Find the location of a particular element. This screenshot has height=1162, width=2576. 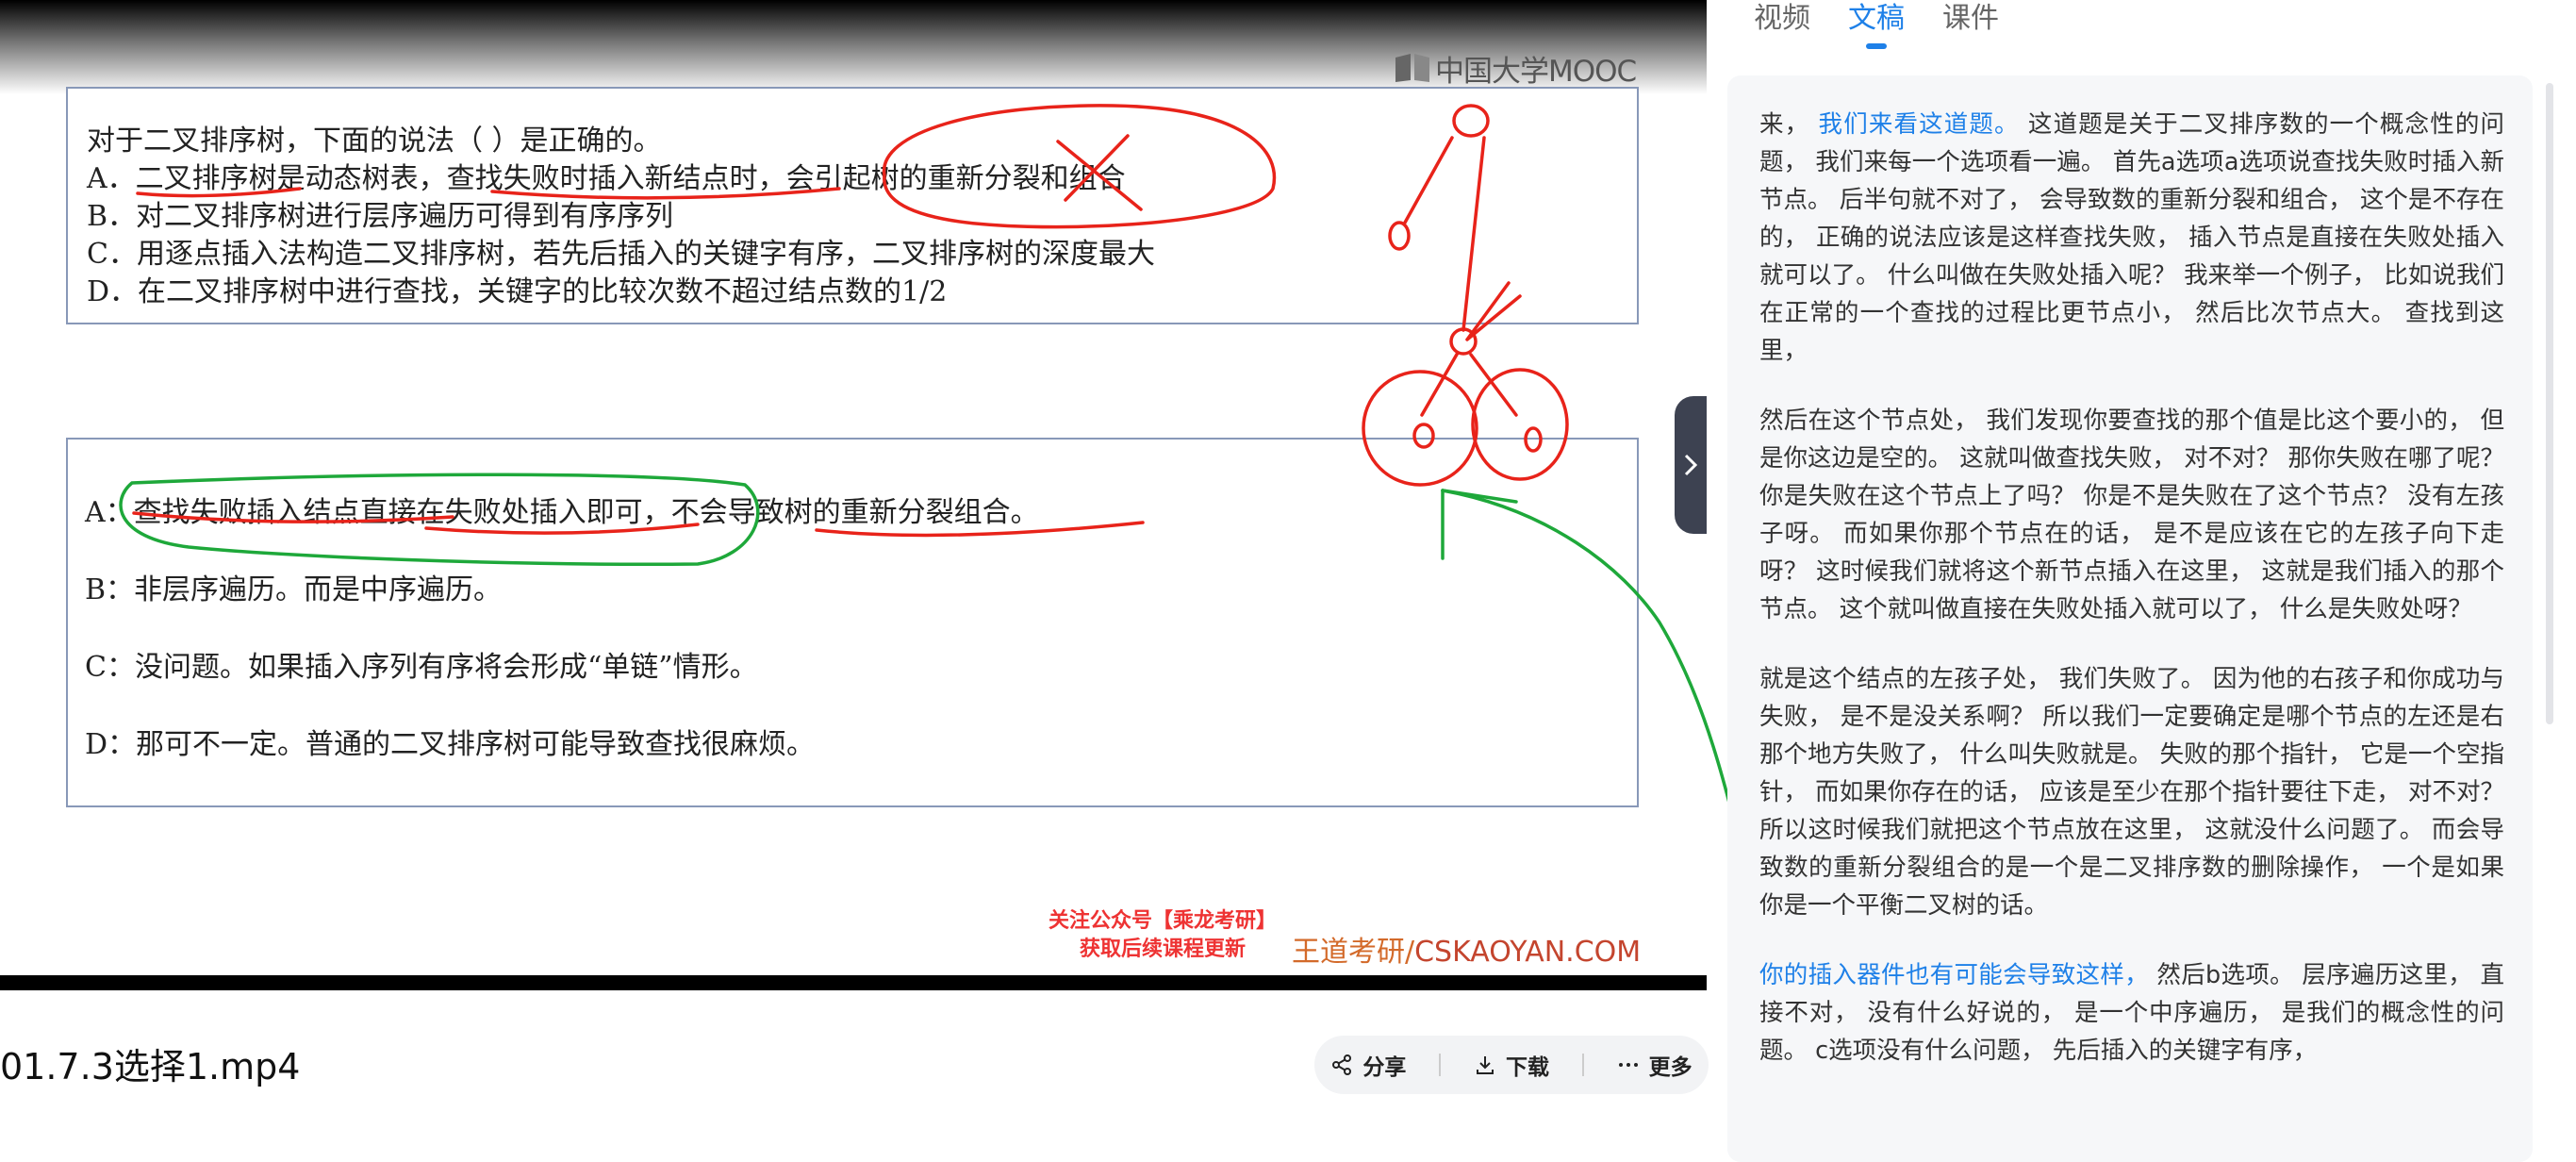

share-button: 分享 is located at coordinates (1368, 1065).